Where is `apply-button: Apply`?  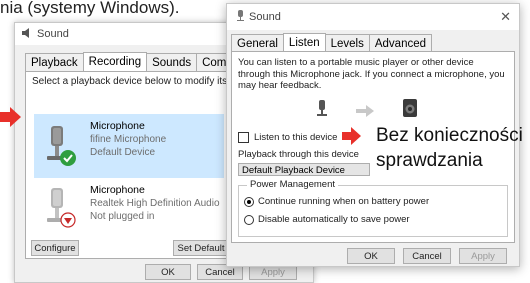 apply-button: Apply is located at coordinates (483, 256).